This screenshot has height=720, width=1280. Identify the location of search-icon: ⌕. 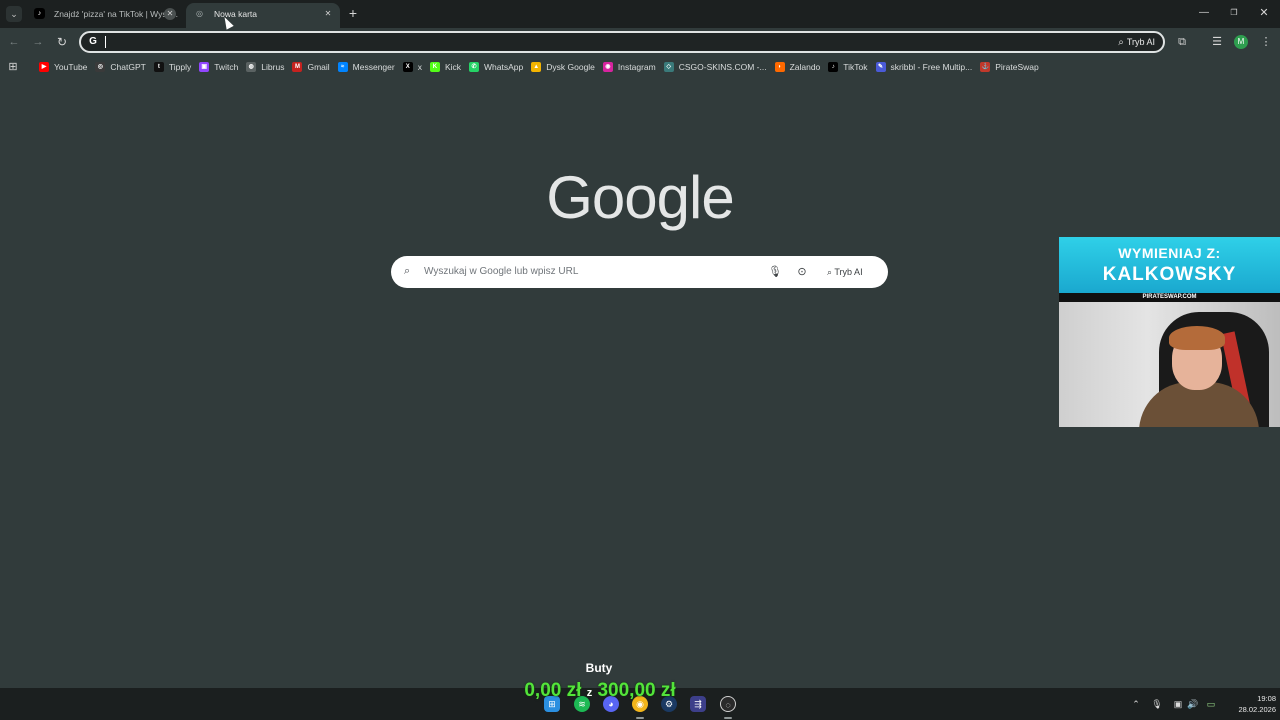
(407, 271).